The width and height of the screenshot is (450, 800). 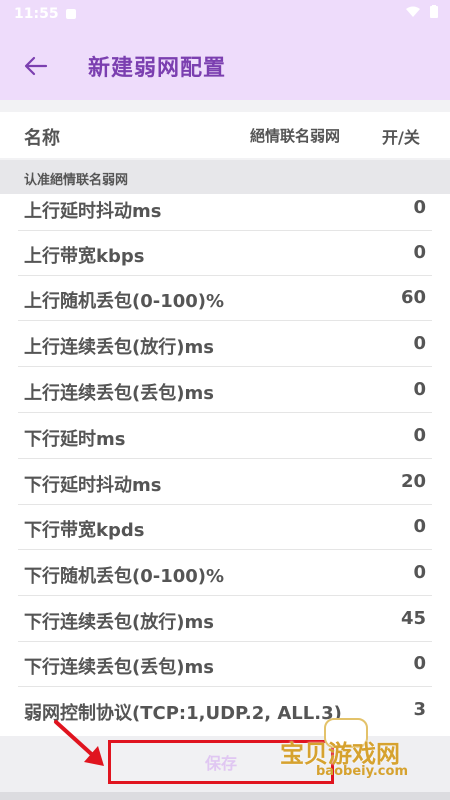 I want to click on back-button, so click(x=36, y=66).